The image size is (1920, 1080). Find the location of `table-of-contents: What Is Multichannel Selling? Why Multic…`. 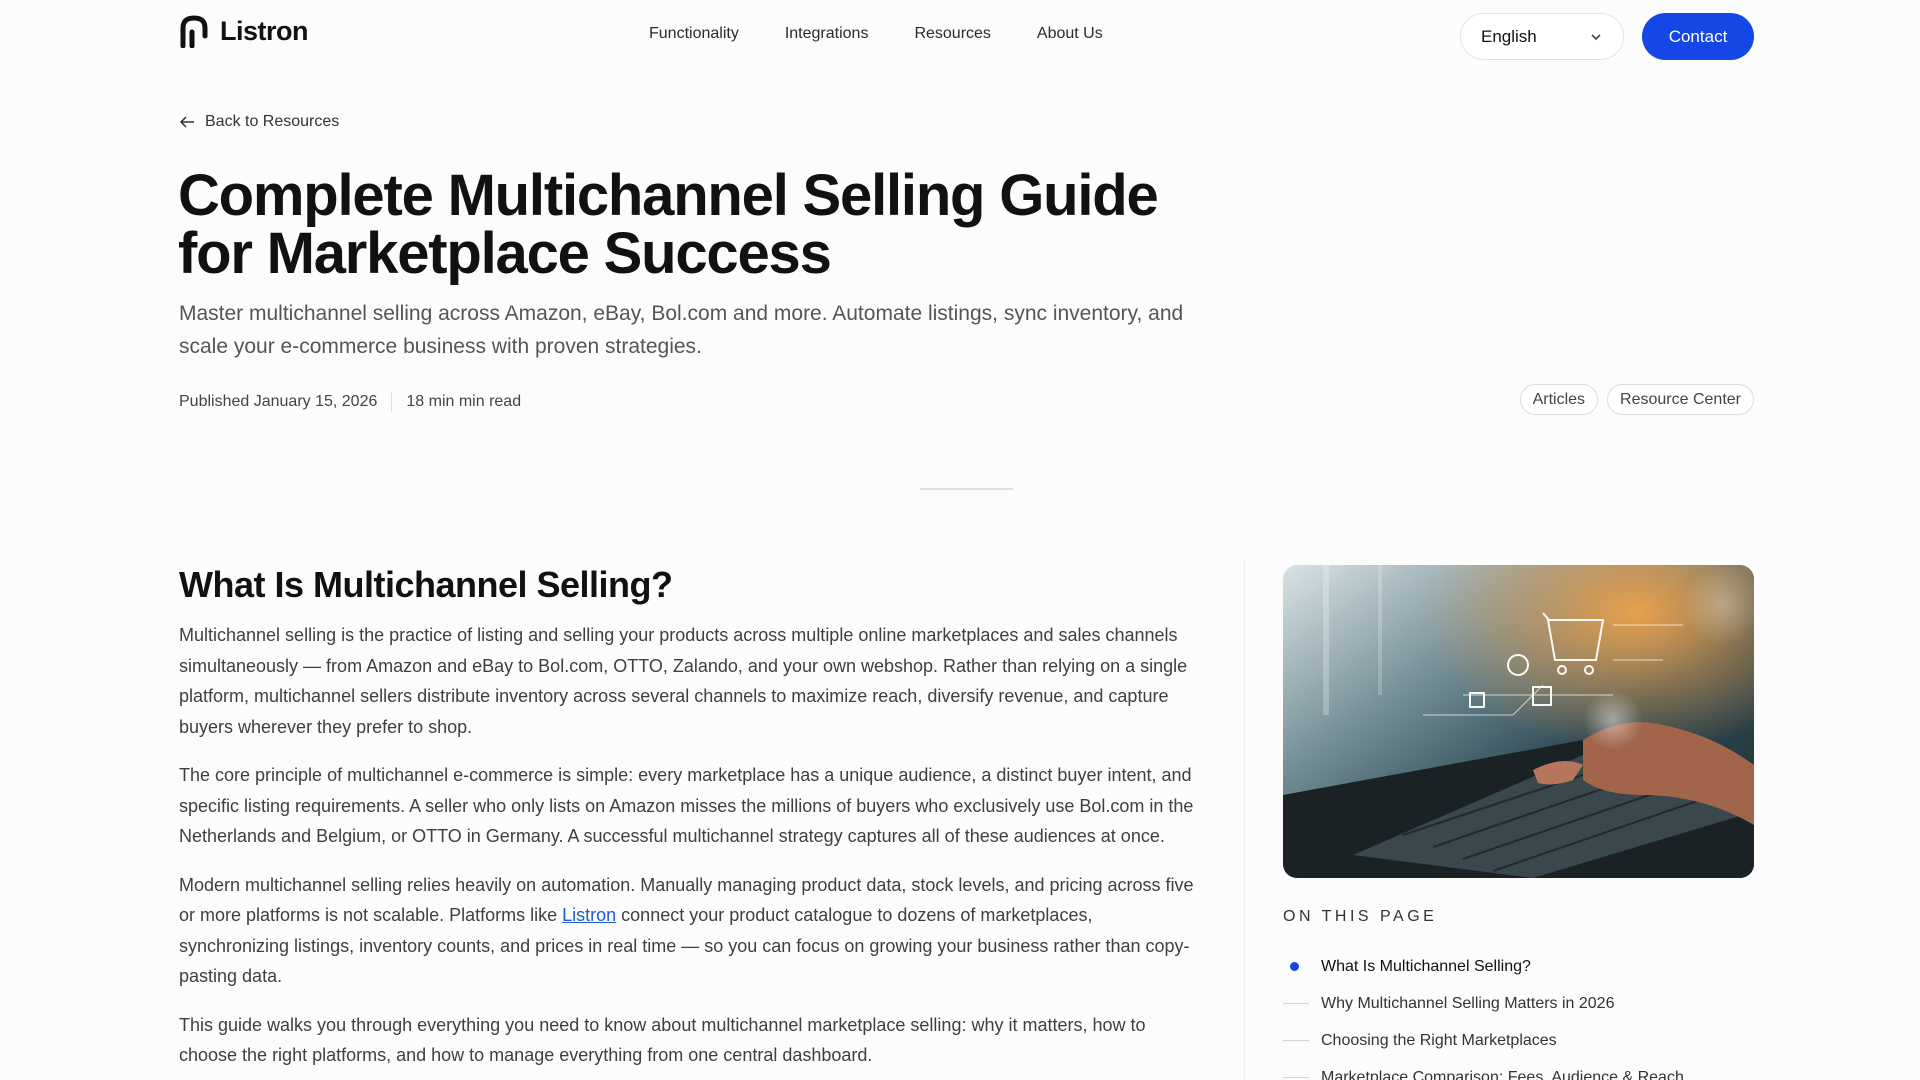

table-of-contents: What Is Multichannel Selling? Why Multic… is located at coordinates (1518, 1014).